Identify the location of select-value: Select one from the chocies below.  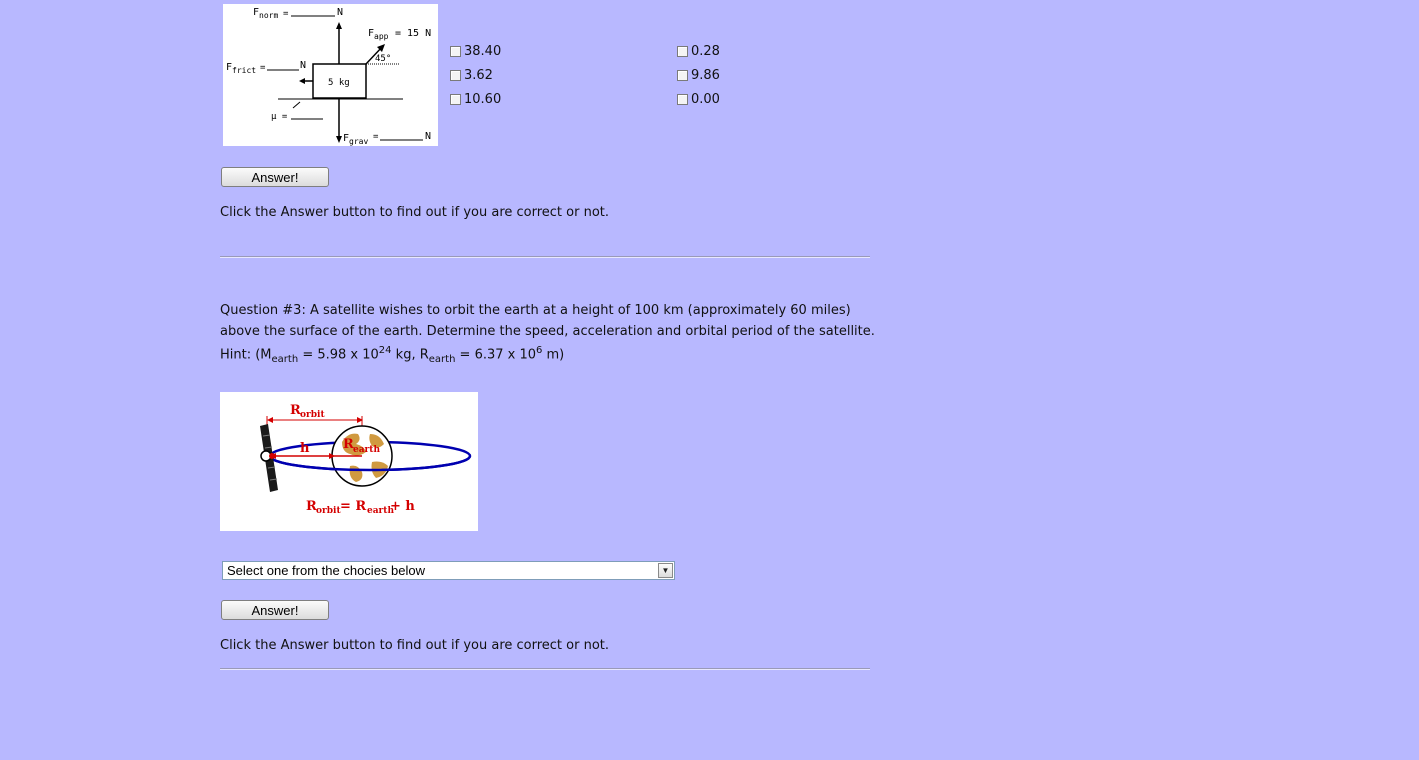
(326, 570).